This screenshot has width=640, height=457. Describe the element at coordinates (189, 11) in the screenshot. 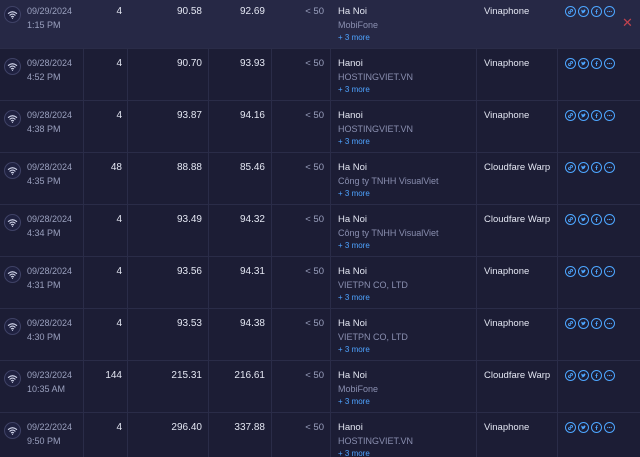

I see `download-speed: 90.58` at that location.